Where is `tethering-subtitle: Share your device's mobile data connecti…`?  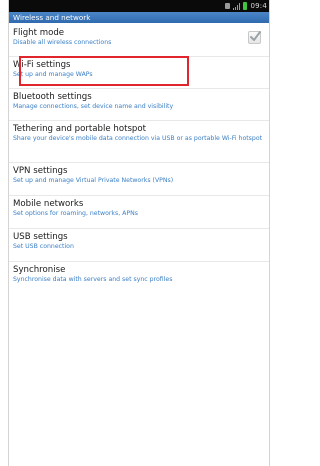 tethering-subtitle: Share your device's mobile data connecti… is located at coordinates (138, 138).